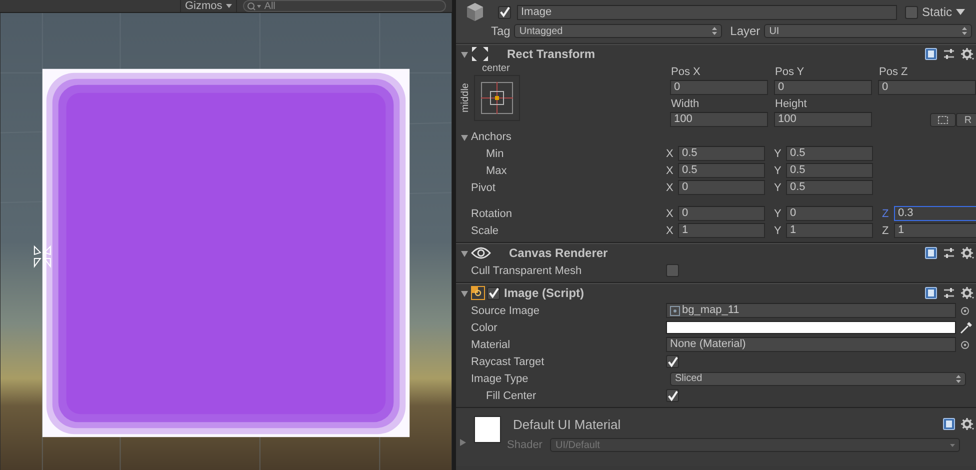  I want to click on component-title: Image (Script), so click(544, 293).